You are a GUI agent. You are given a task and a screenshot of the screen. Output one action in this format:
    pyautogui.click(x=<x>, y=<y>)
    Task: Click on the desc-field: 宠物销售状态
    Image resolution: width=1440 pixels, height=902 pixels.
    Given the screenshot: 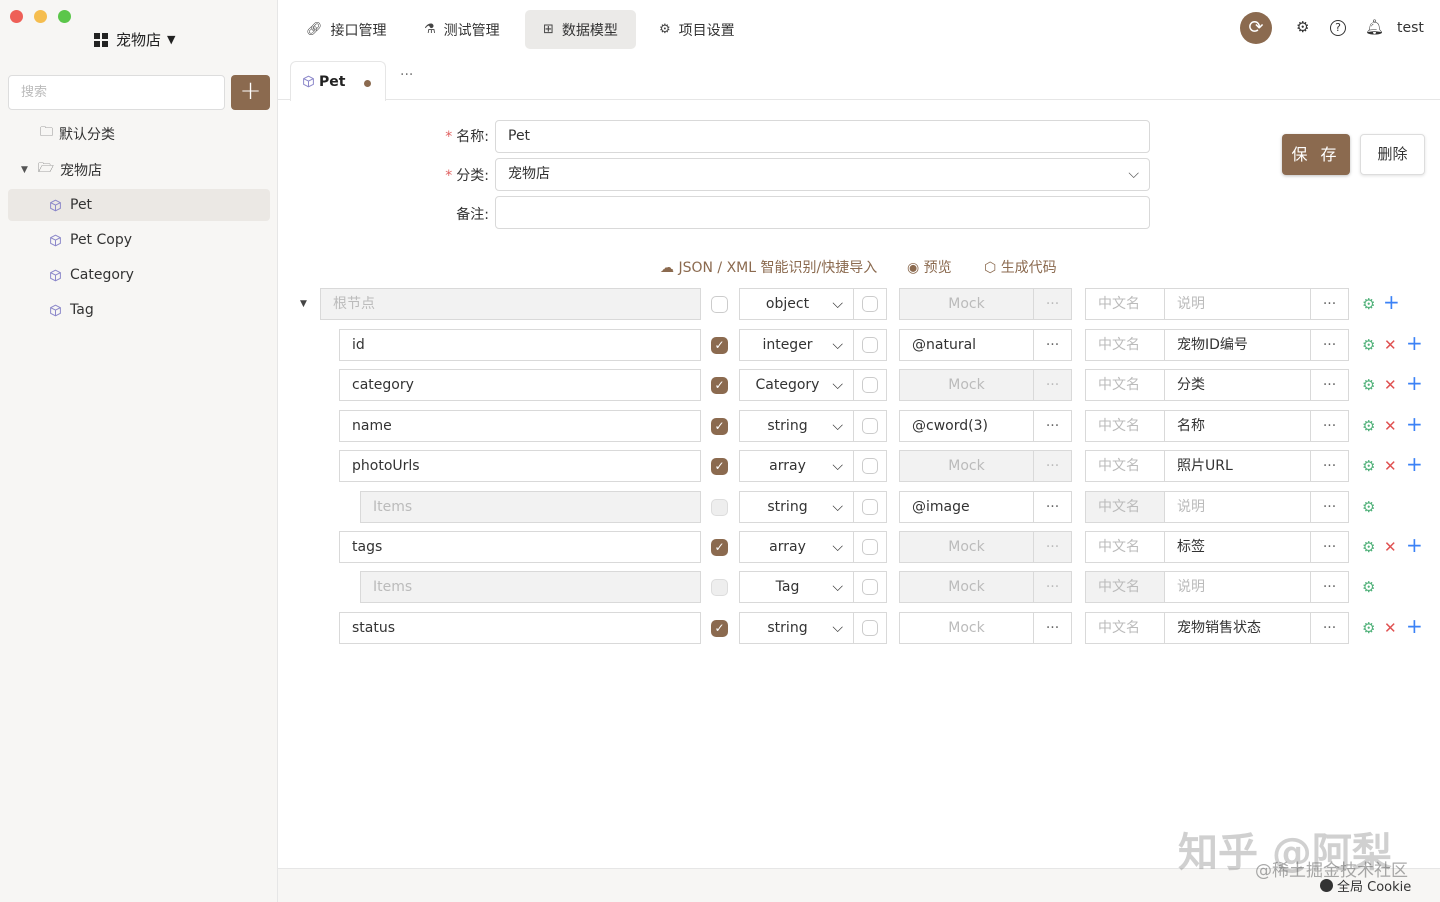 What is the action you would take?
    pyautogui.click(x=1237, y=628)
    